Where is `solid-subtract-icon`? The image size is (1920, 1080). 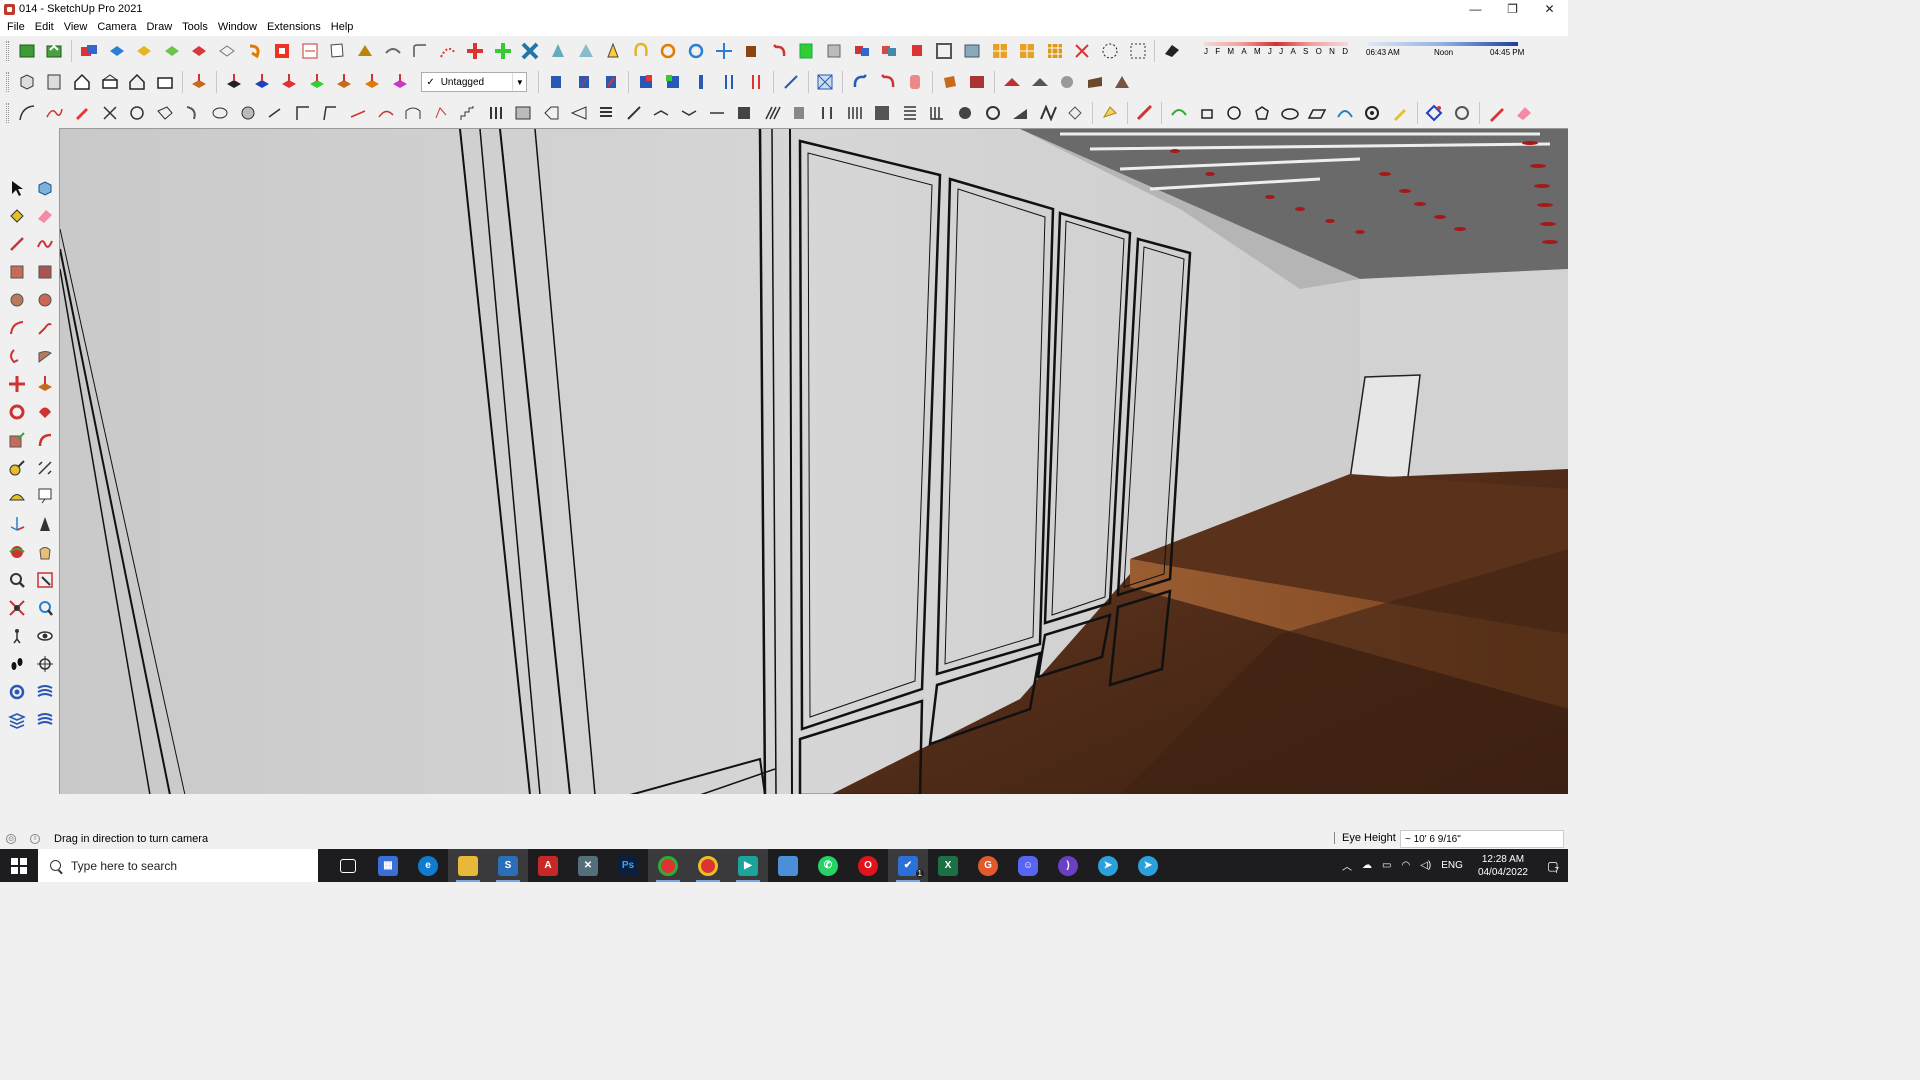 solid-subtract-icon is located at coordinates (144, 51).